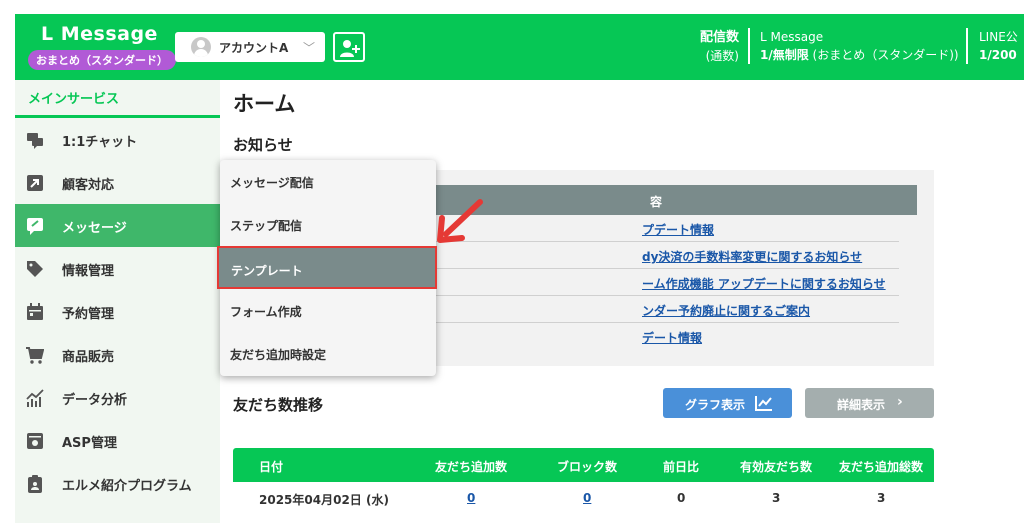 The height and width of the screenshot is (523, 1024). Describe the element at coordinates (35, 355) in the screenshot. I see `cart-icon` at that location.